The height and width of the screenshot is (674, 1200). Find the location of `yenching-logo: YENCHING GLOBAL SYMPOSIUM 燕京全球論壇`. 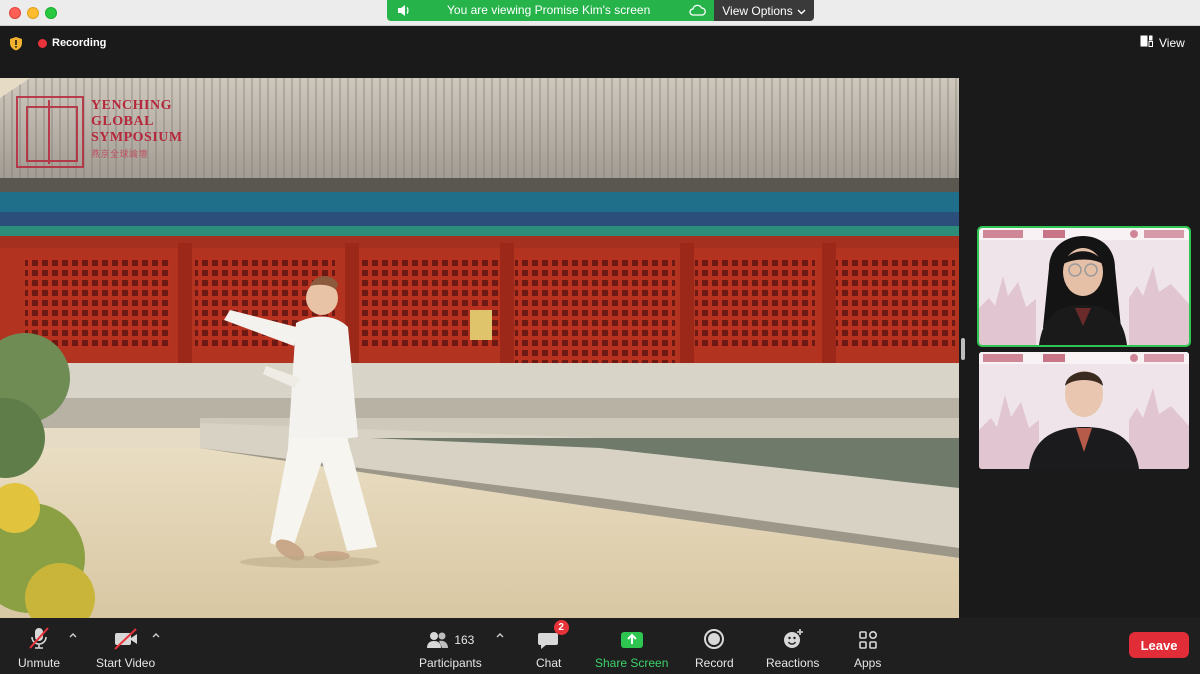

yenching-logo: YENCHING GLOBAL SYMPOSIUM 燕京全球論壇 is located at coordinates (109, 133).